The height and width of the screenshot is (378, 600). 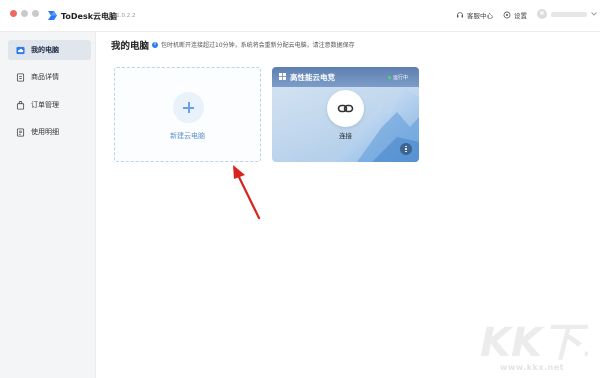 What do you see at coordinates (45, 77) in the screenshot?
I see `sidebar-item-label: 商品详情` at bounding box center [45, 77].